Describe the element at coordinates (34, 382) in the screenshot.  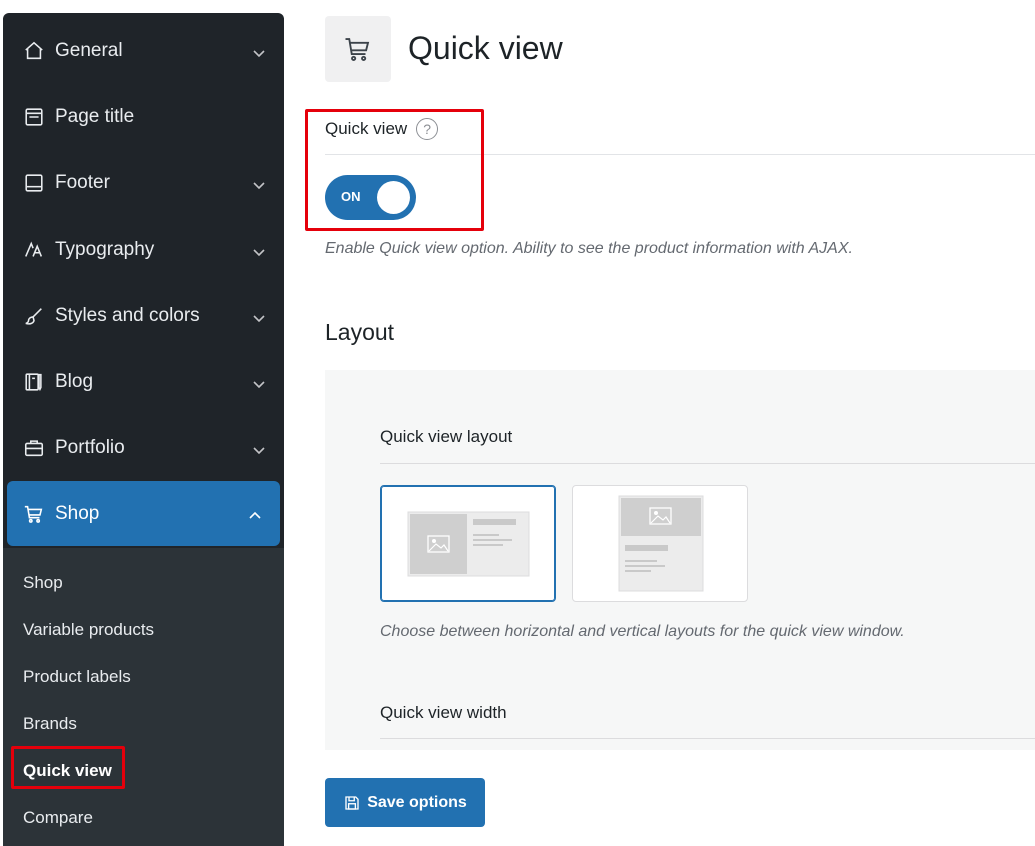
I see `blog-icon` at that location.